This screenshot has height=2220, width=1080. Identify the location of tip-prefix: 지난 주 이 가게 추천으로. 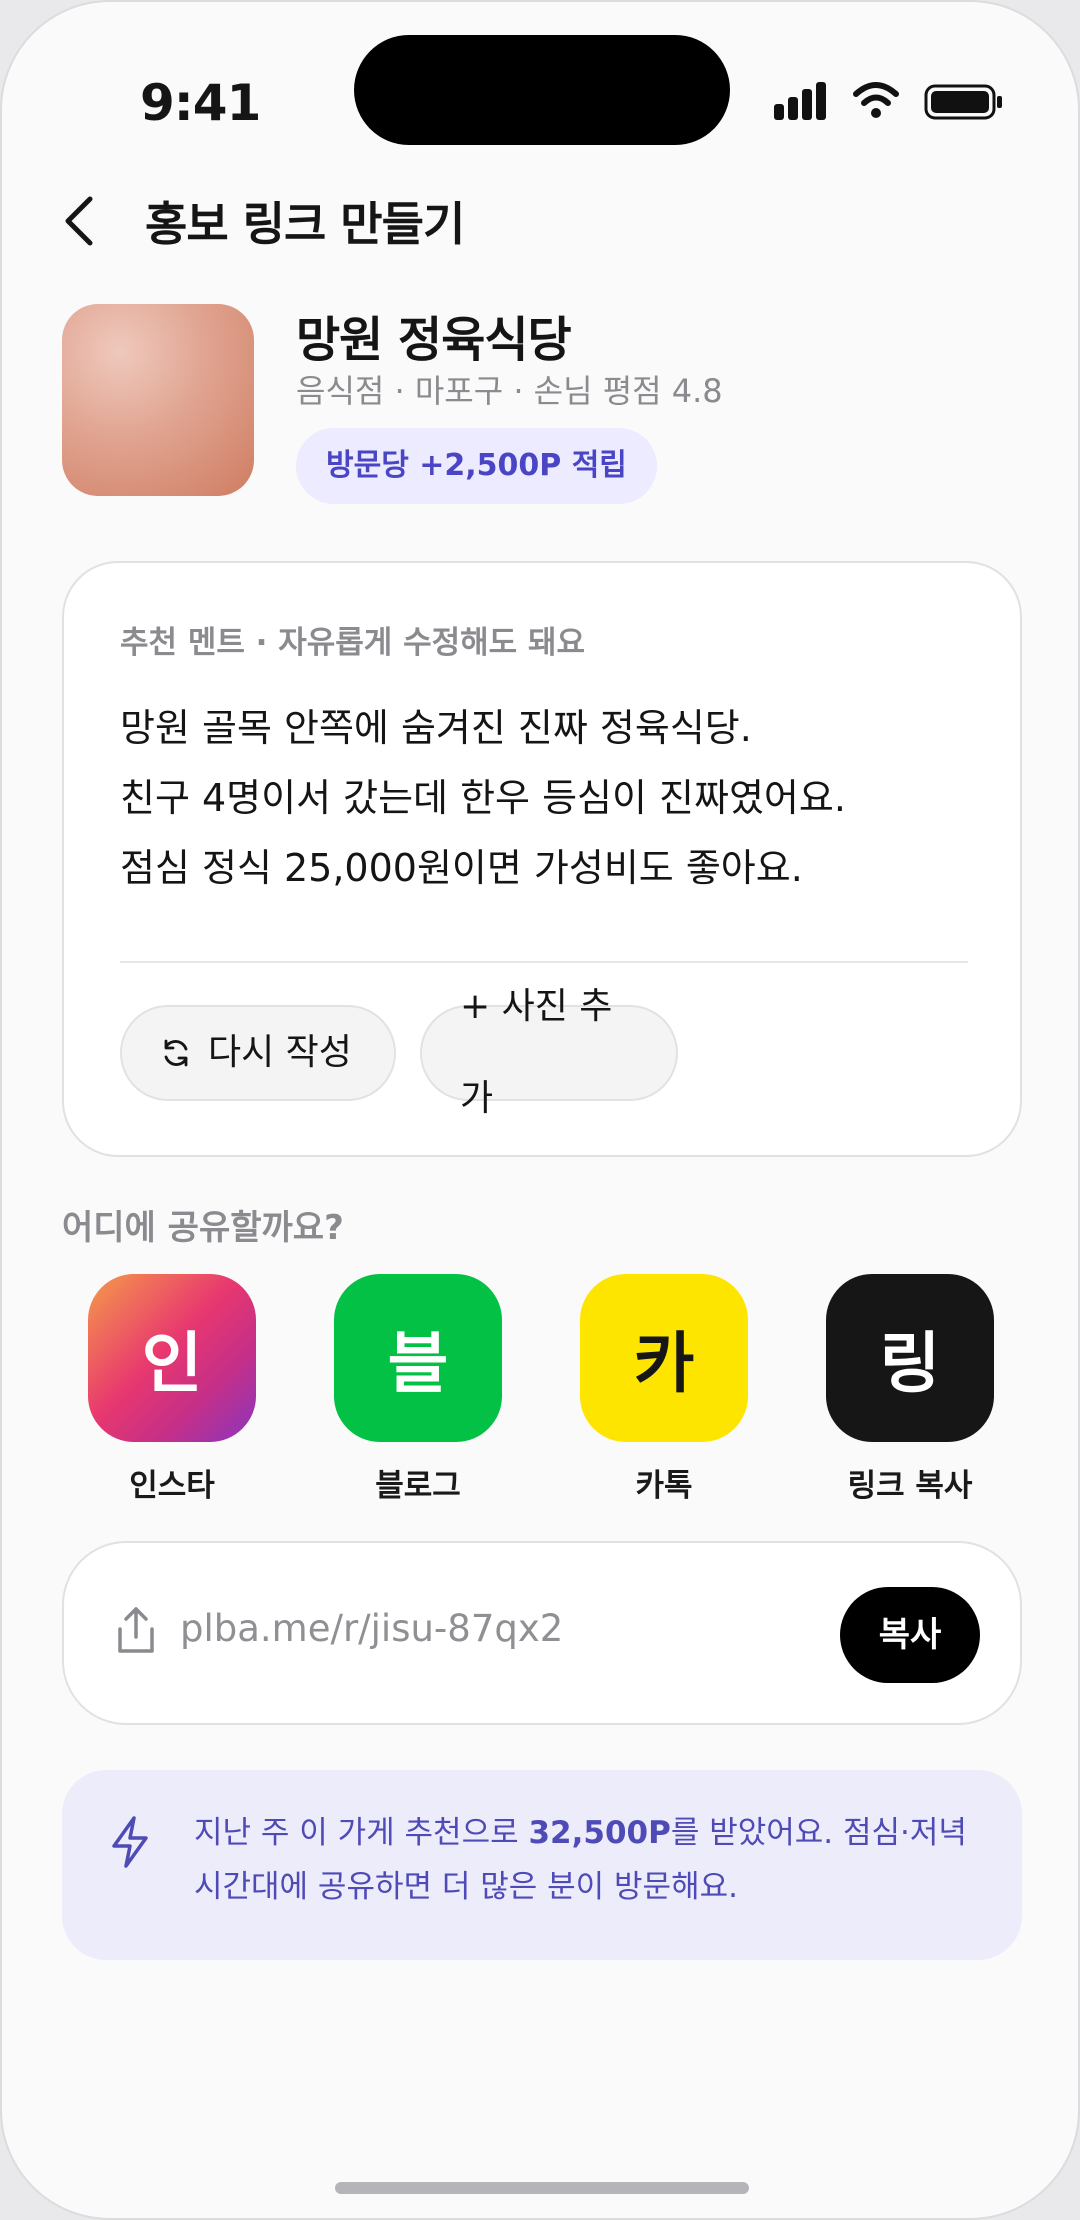
(361, 1833).